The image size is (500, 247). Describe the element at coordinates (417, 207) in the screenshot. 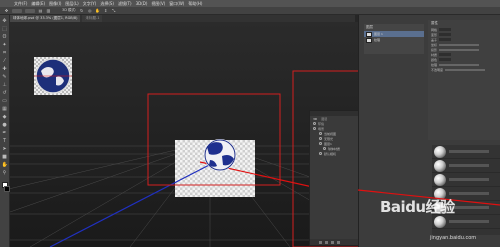

I see `watermark-text: Baidu经验` at that location.